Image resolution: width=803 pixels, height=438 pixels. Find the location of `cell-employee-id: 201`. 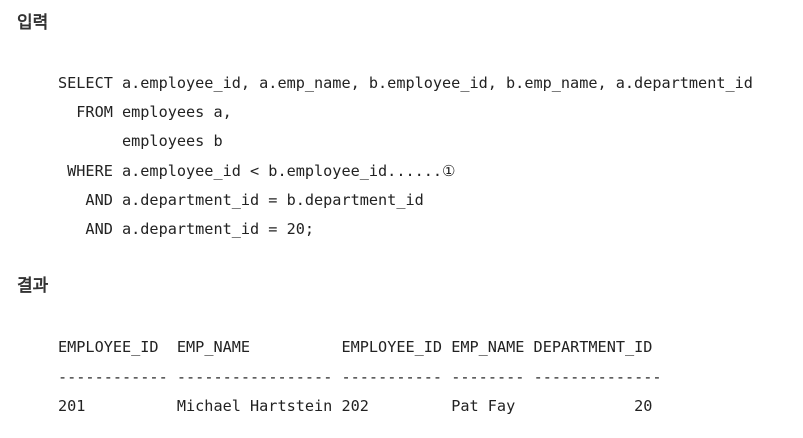

cell-employee-id: 201 is located at coordinates (72, 406).